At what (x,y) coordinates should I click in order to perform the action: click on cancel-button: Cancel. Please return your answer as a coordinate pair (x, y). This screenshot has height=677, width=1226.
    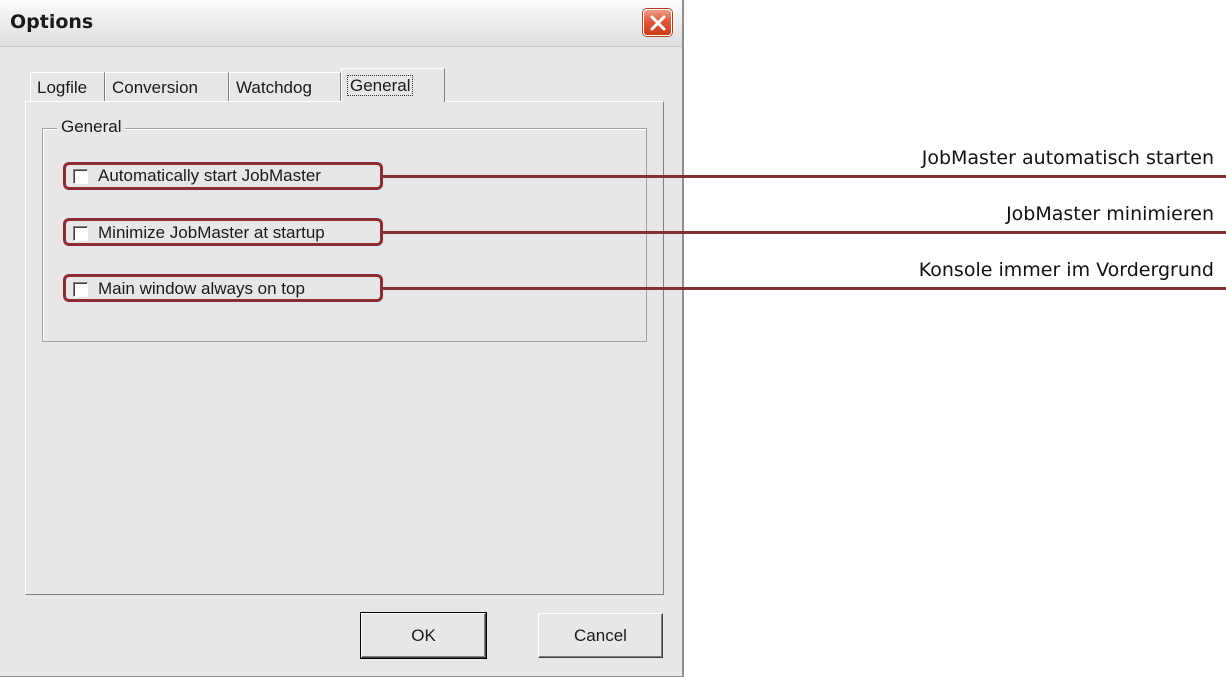
    Looking at the image, I should click on (600, 635).